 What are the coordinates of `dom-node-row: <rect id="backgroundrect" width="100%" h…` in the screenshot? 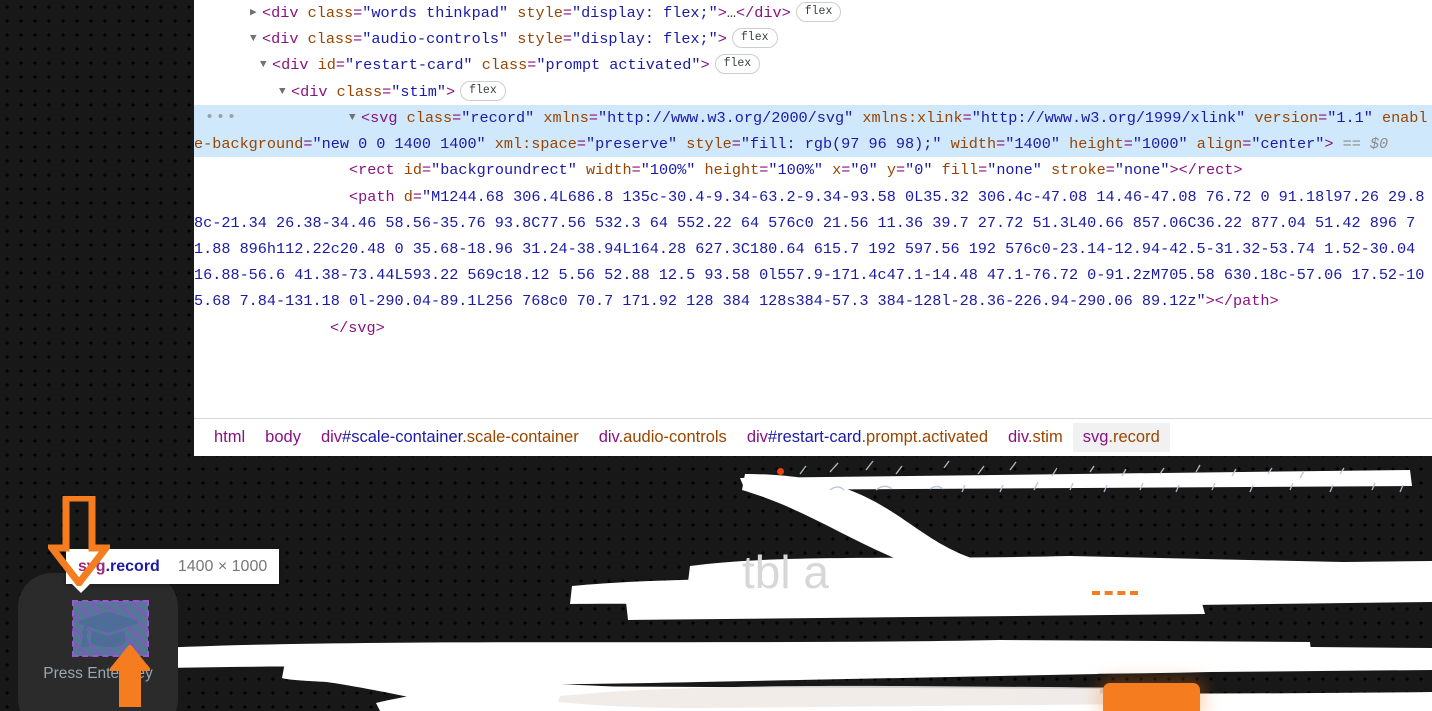 It's located at (813, 170).